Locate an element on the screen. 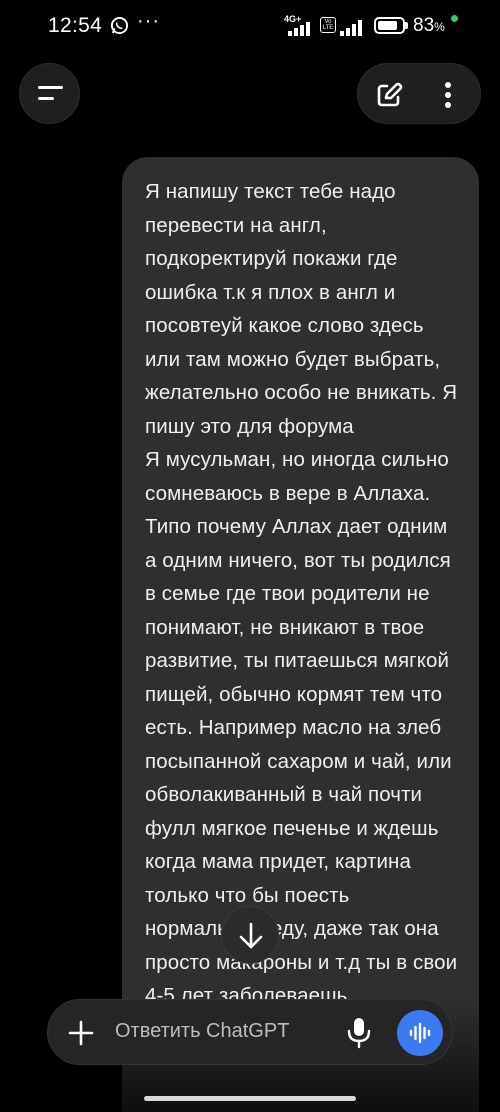 This screenshot has width=500, height=1112. arrow-down-icon is located at coordinates (251, 935).